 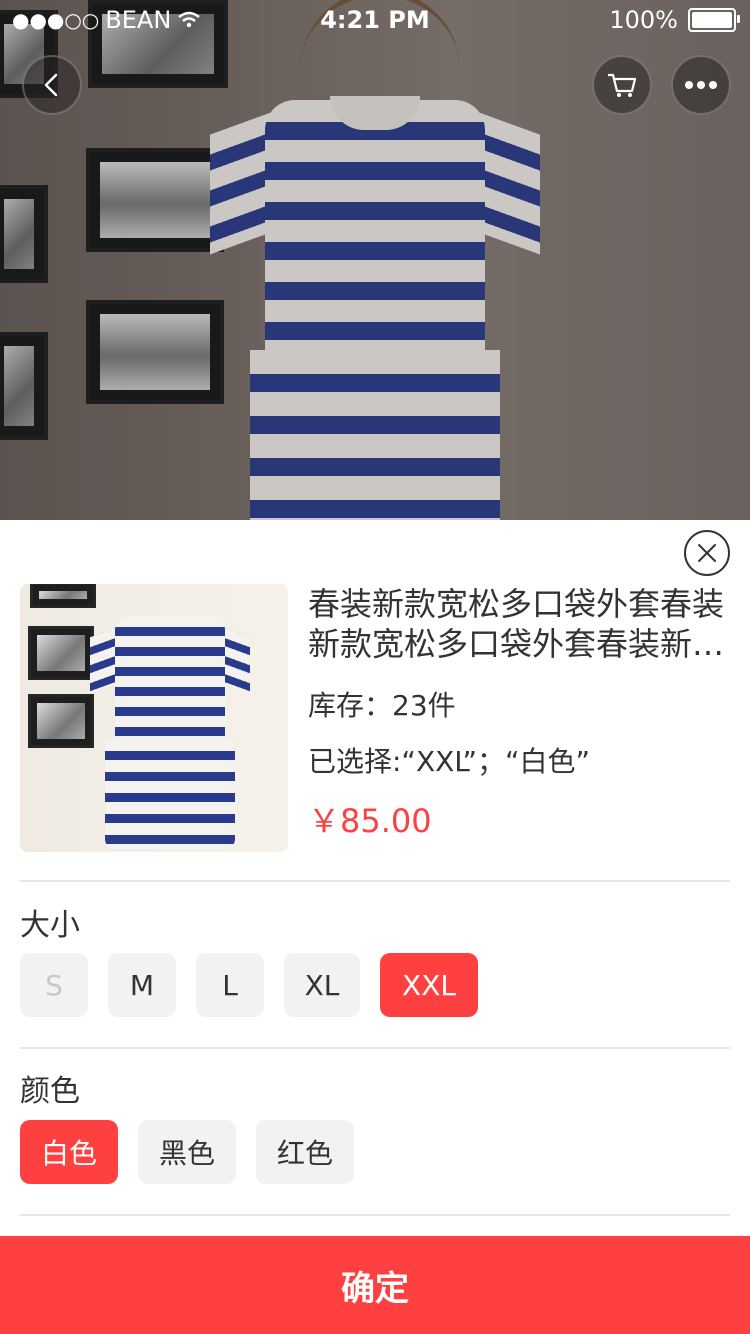 What do you see at coordinates (375, 1285) in the screenshot?
I see `confirm-button: 确定` at bounding box center [375, 1285].